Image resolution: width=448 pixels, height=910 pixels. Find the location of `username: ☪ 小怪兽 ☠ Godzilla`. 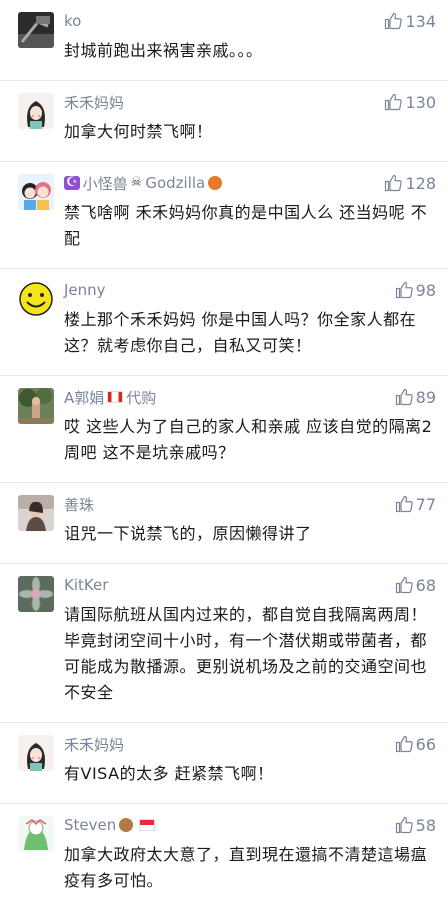

username: ☪ 小怪兽 ☠ Godzilla is located at coordinates (144, 183).